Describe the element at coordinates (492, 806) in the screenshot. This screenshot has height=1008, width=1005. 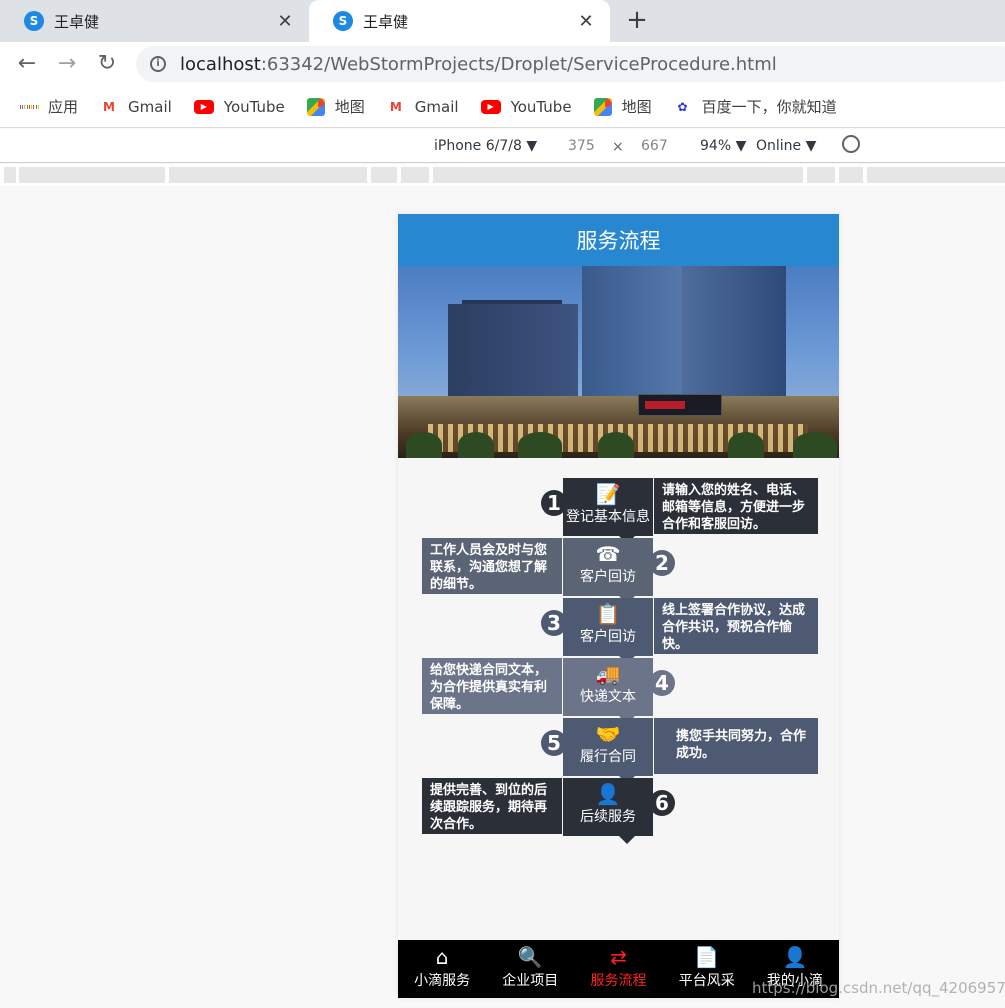
I see `step-description: 提供完善、到位的后续跟踪服务，期待再次合作。` at that location.